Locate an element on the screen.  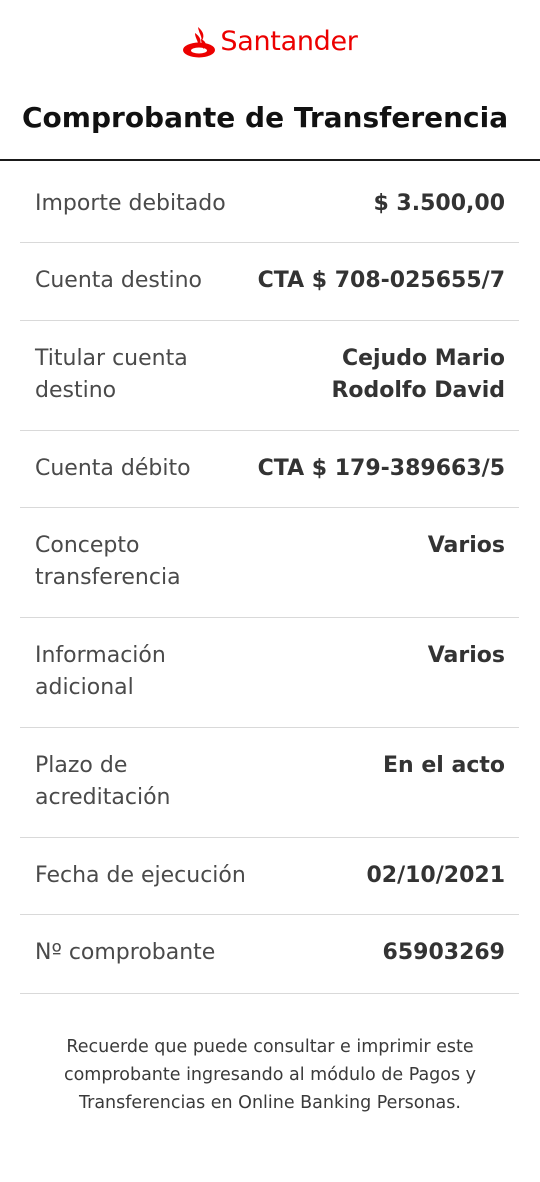
santander-flame-icon is located at coordinates (199, 42).